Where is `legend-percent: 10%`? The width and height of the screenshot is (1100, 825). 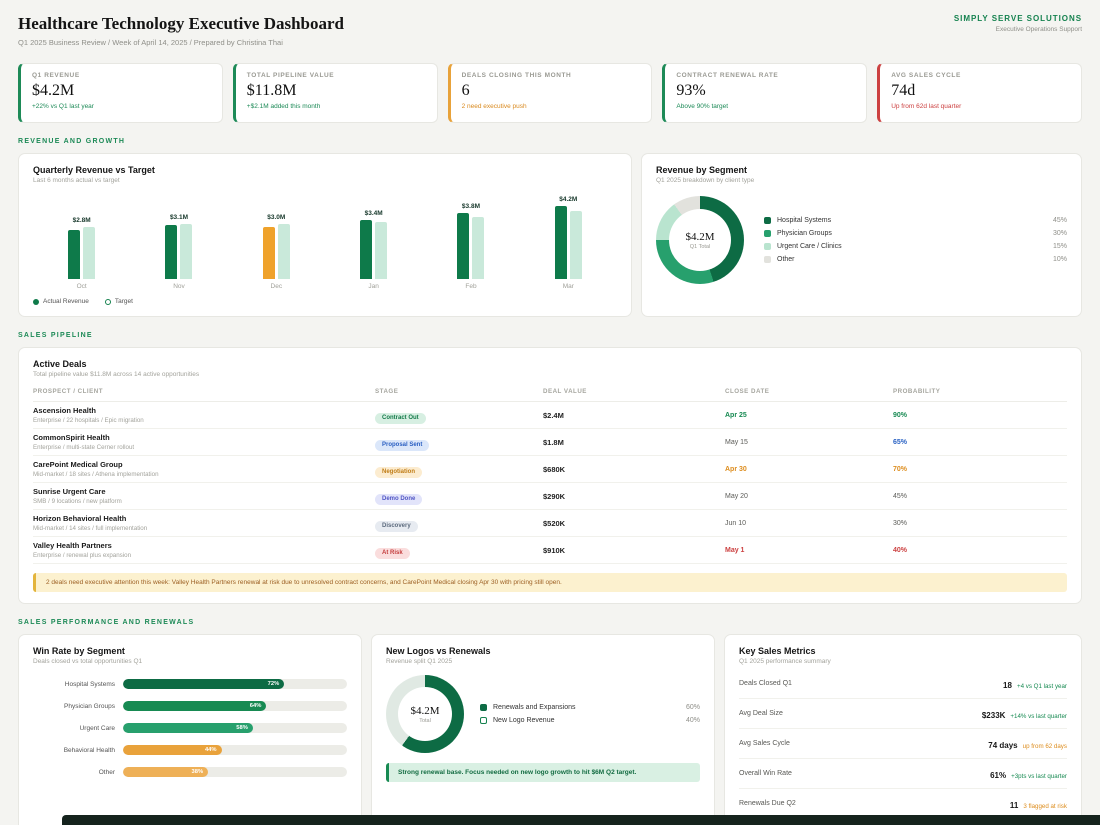
legend-percent: 10% is located at coordinates (1059, 259).